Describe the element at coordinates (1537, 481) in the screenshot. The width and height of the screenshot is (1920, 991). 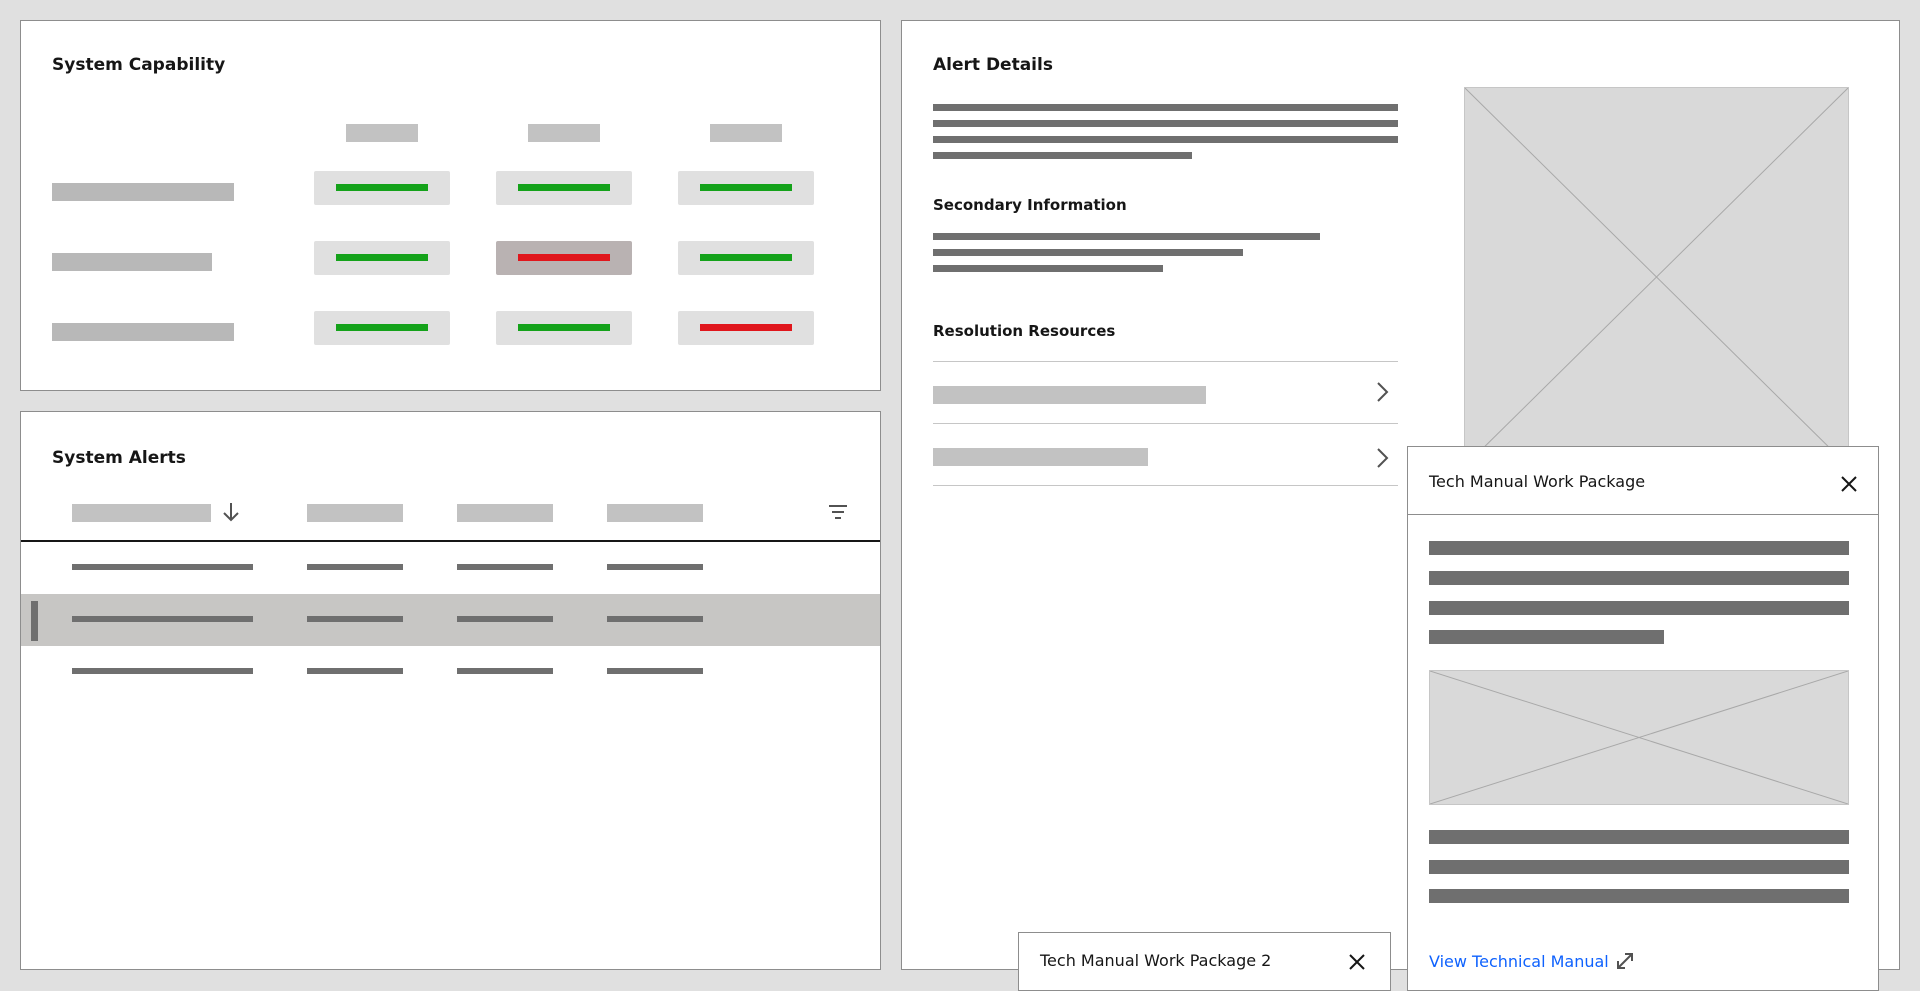
I see `popover-title: Tech Manual Work Package` at that location.